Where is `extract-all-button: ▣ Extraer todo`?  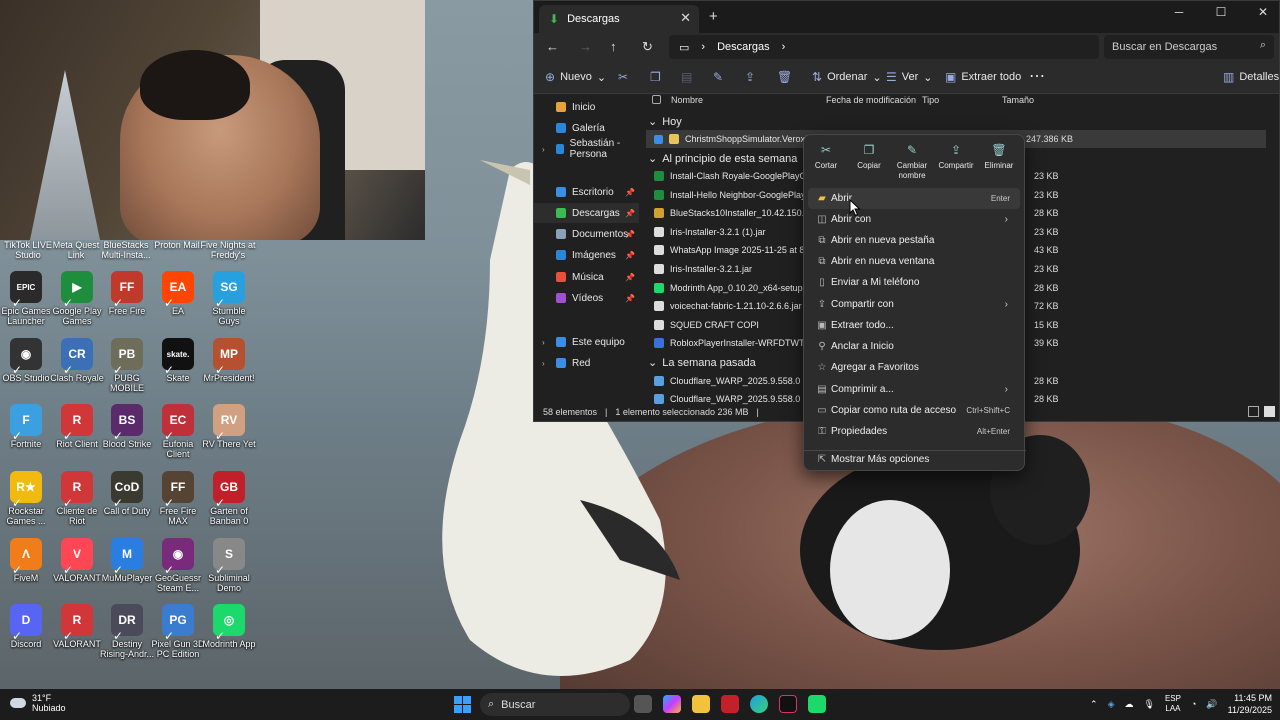 extract-all-button: ▣ Extraer todo is located at coordinates (983, 77).